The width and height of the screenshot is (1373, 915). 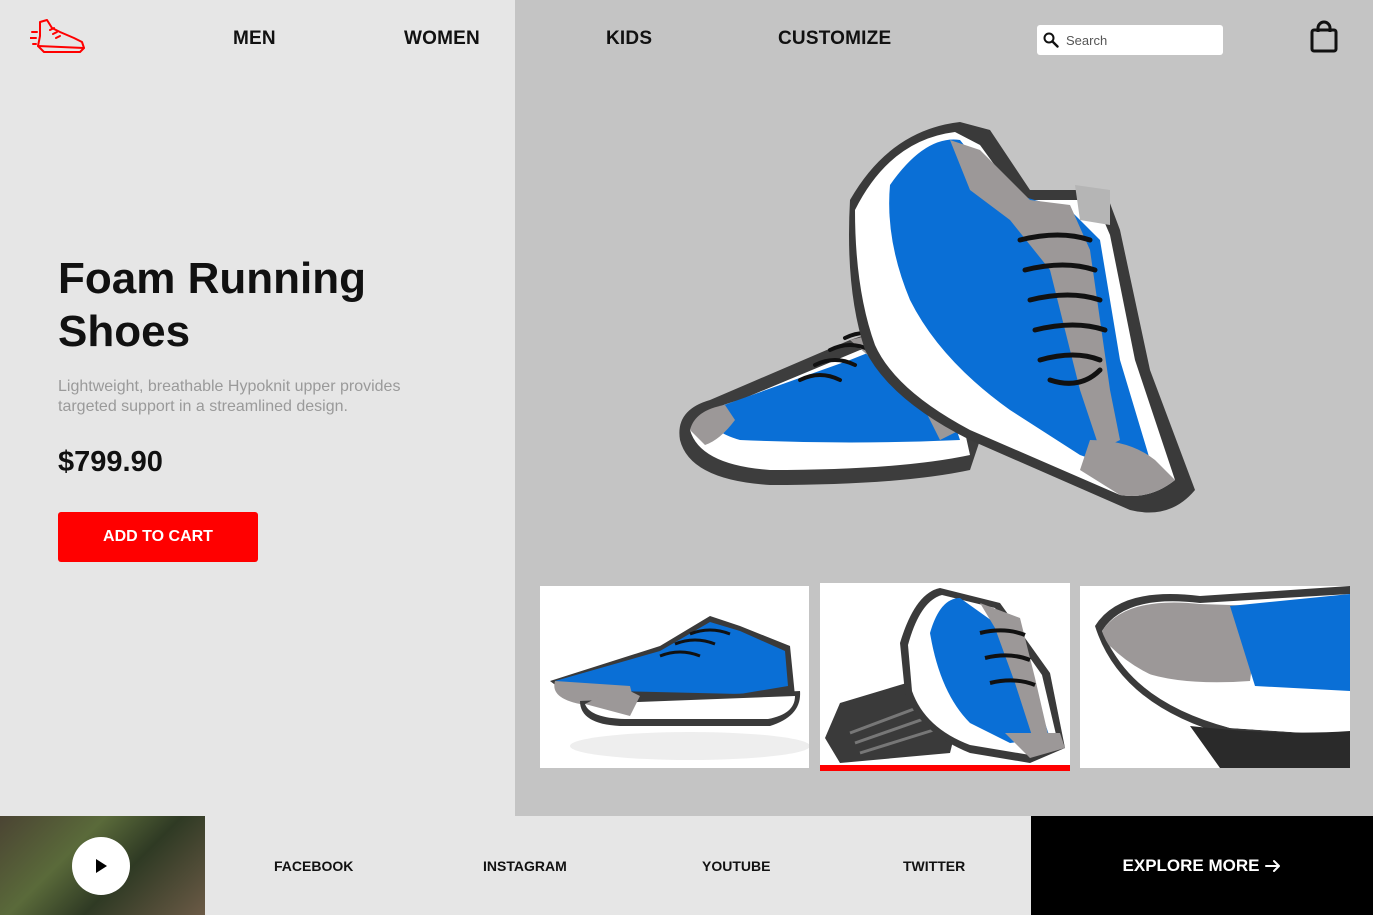 I want to click on video-thumbnail, so click(x=102, y=865).